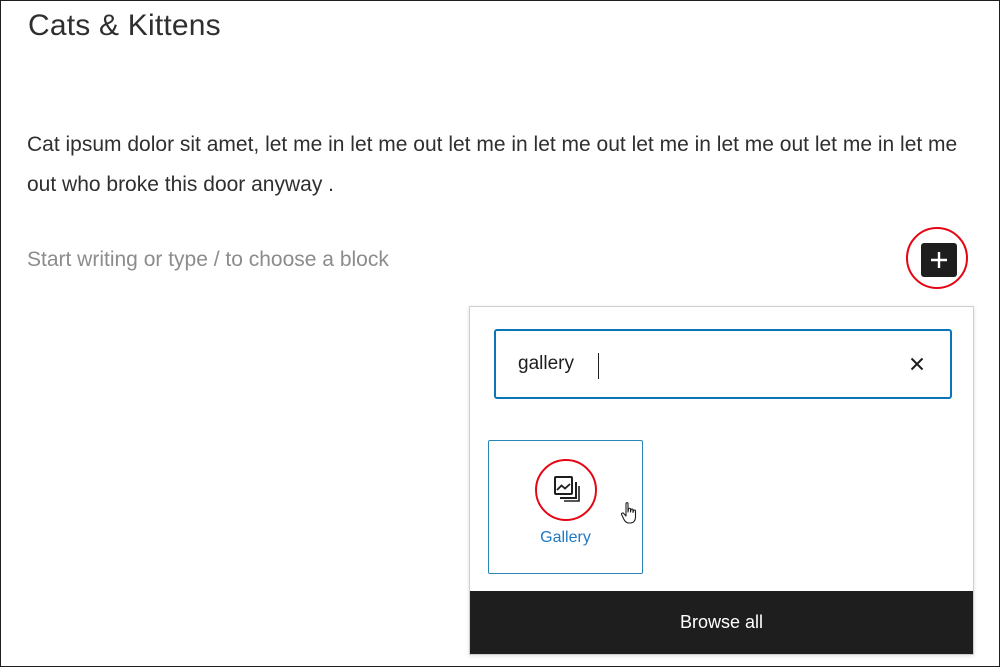  What do you see at coordinates (124, 26) in the screenshot?
I see `post-title: Cats & Kittens` at bounding box center [124, 26].